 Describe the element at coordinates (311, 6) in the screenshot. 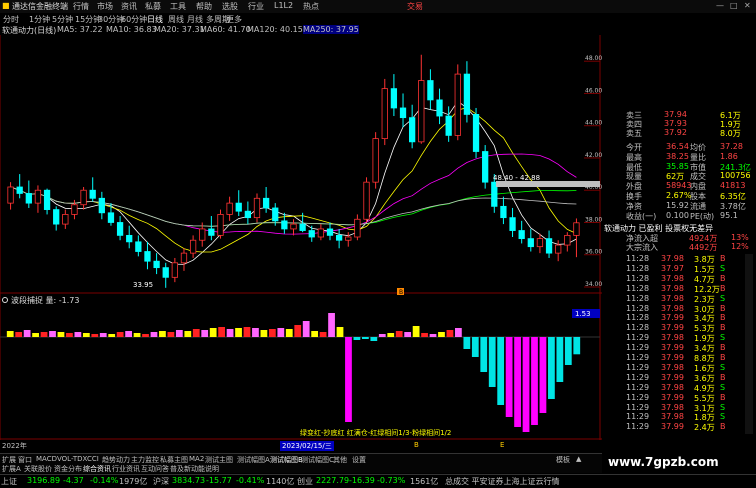

I see `menu-item: 热点` at that location.